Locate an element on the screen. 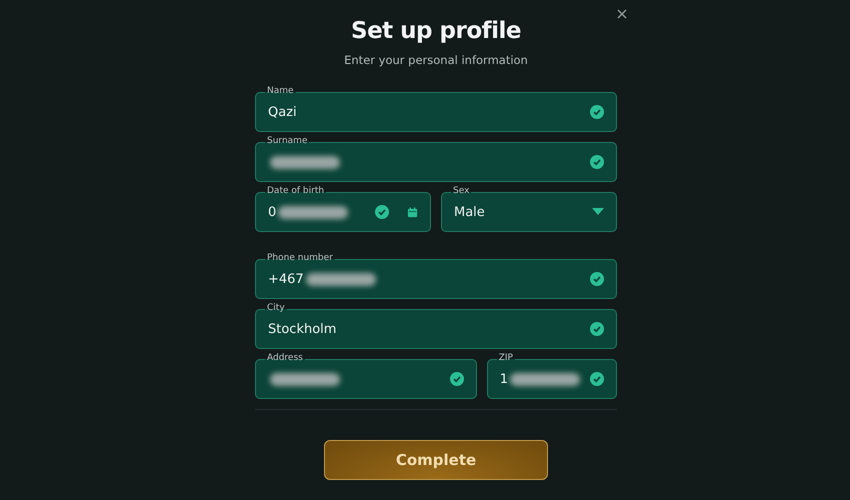 This screenshot has width=850, height=500. field-value: Qazi is located at coordinates (282, 112).